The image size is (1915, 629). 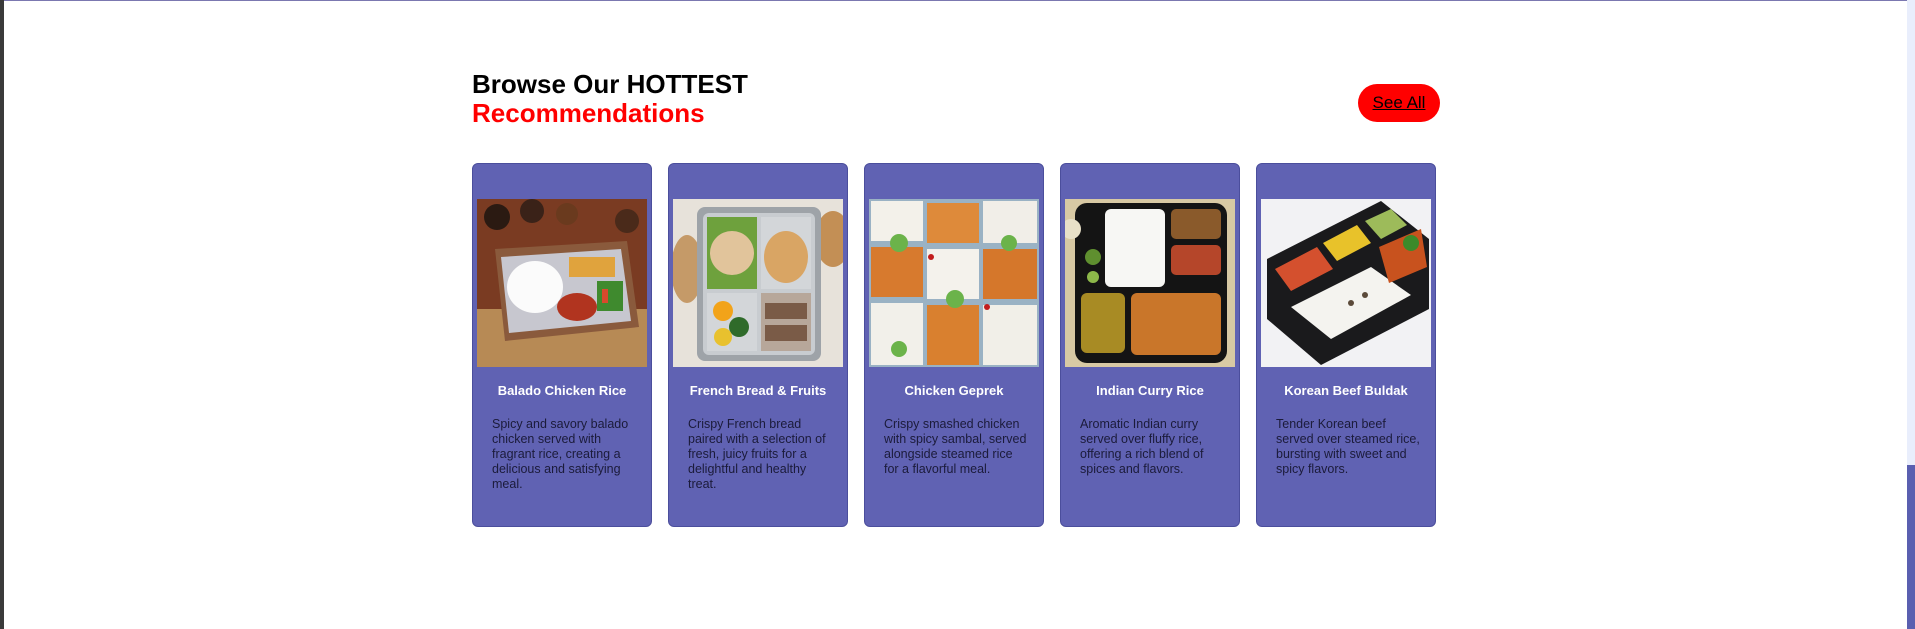 What do you see at coordinates (1150, 390) in the screenshot?
I see `card-title: Indian Curry Rice` at bounding box center [1150, 390].